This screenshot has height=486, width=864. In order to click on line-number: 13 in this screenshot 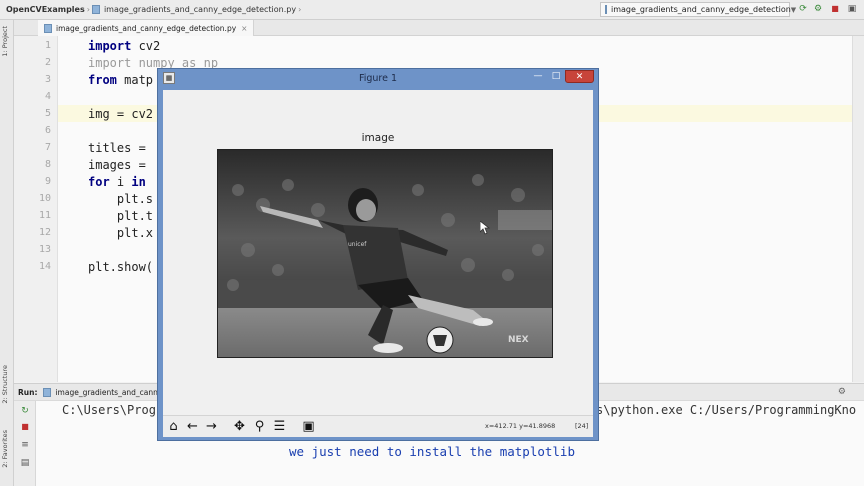, I will do `click(44, 249)`.